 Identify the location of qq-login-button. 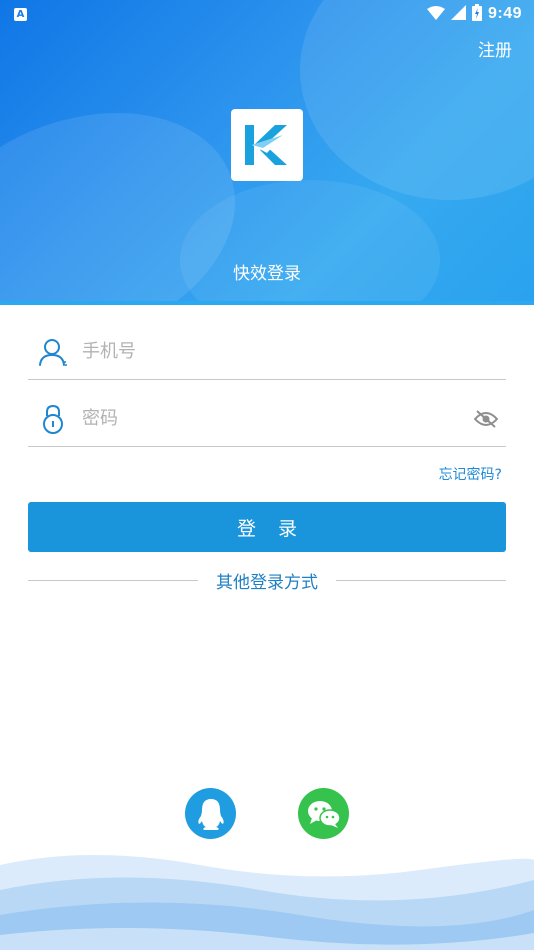
(210, 813).